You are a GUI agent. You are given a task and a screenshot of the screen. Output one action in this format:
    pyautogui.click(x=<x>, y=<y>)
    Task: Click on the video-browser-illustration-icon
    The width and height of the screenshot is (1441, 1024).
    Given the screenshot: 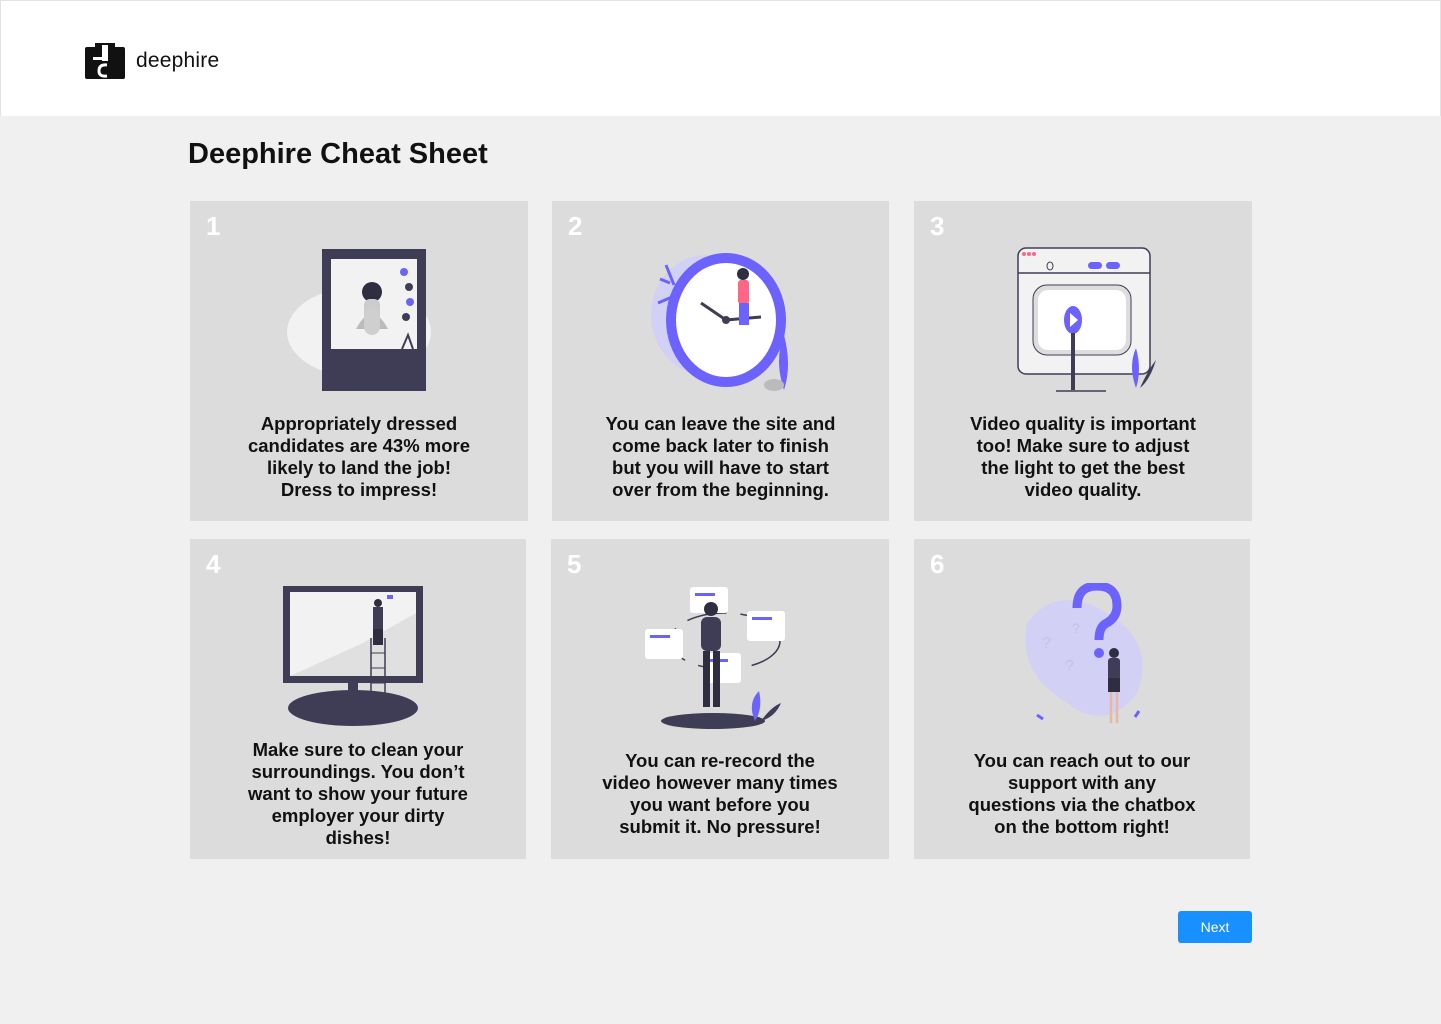 What is the action you would take?
    pyautogui.click(x=1086, y=319)
    